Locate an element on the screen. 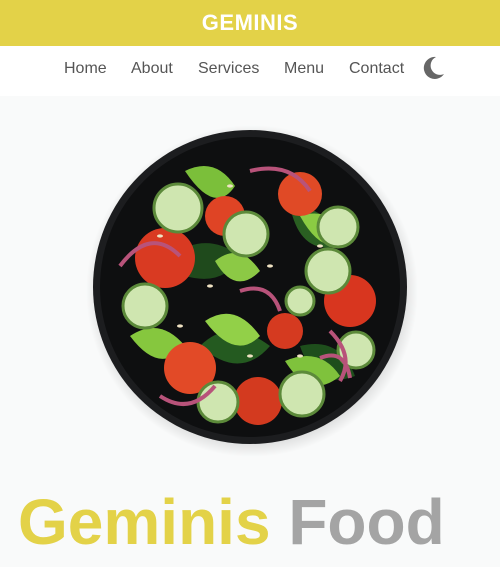  brand-logo-text: GEMINIS is located at coordinates (250, 23).